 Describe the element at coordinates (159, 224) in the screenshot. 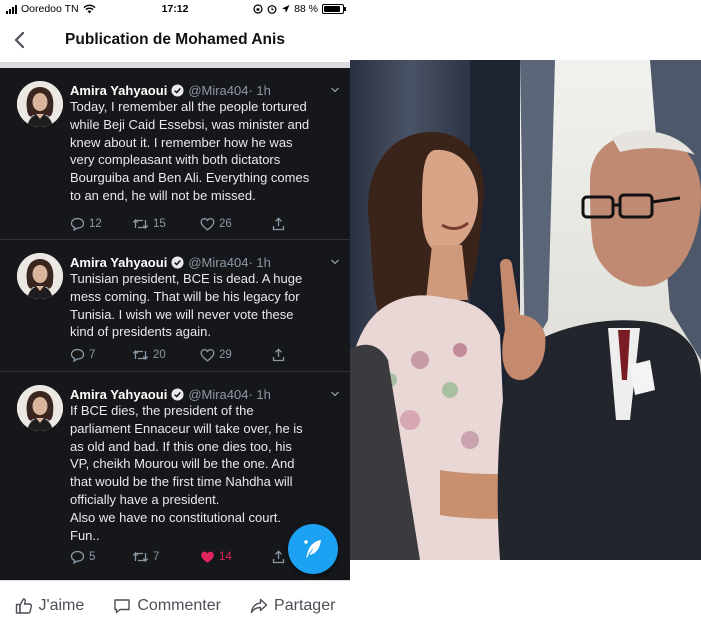

I see `retweet-count: 15` at that location.